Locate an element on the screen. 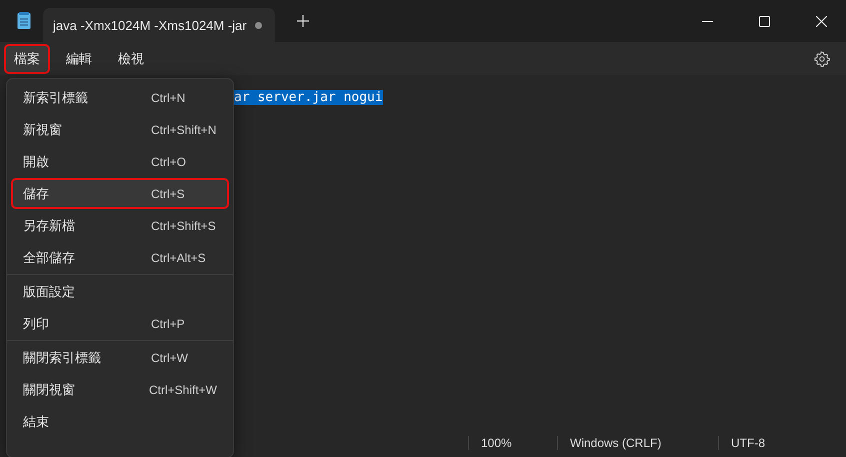  line-ending: Windows (CRLF) is located at coordinates (615, 443).